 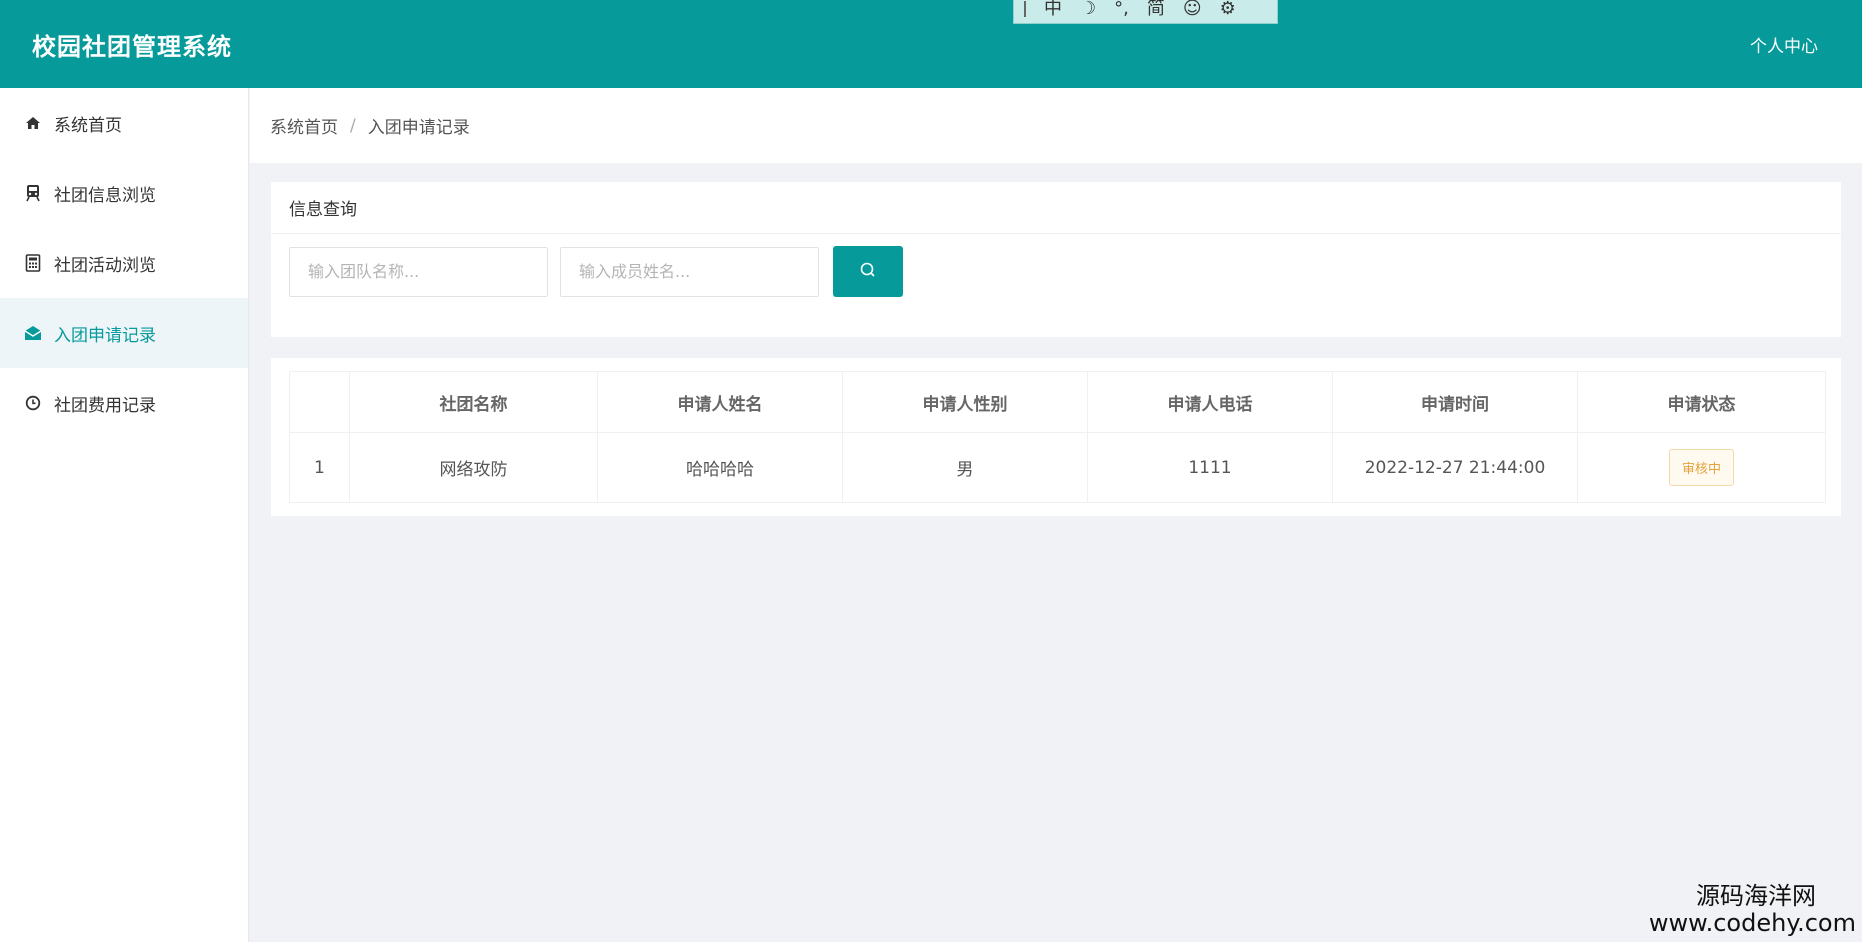 I want to click on top-header: 校园社团管理系统 个人中心, so click(x=931, y=44).